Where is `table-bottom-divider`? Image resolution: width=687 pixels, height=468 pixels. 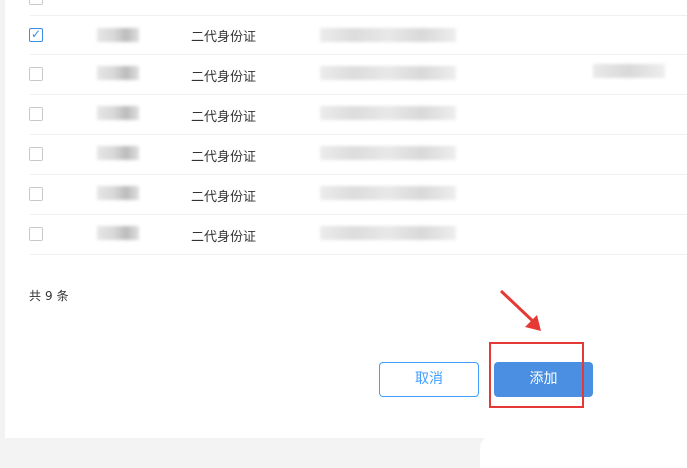
table-bottom-divider is located at coordinates (358, 254).